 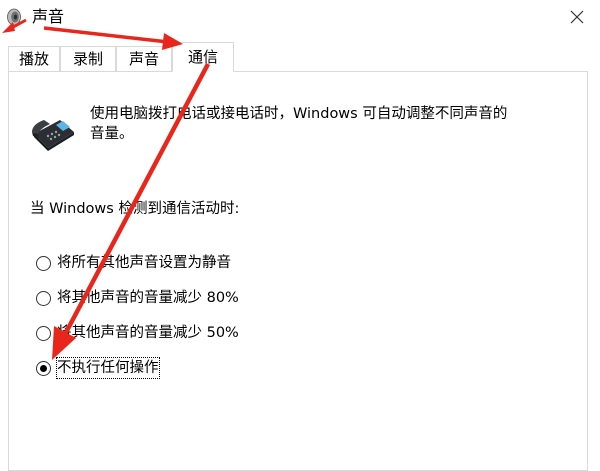 I want to click on option-reduce-80: 将其他声音的音量减少 80%, so click(x=137, y=298).